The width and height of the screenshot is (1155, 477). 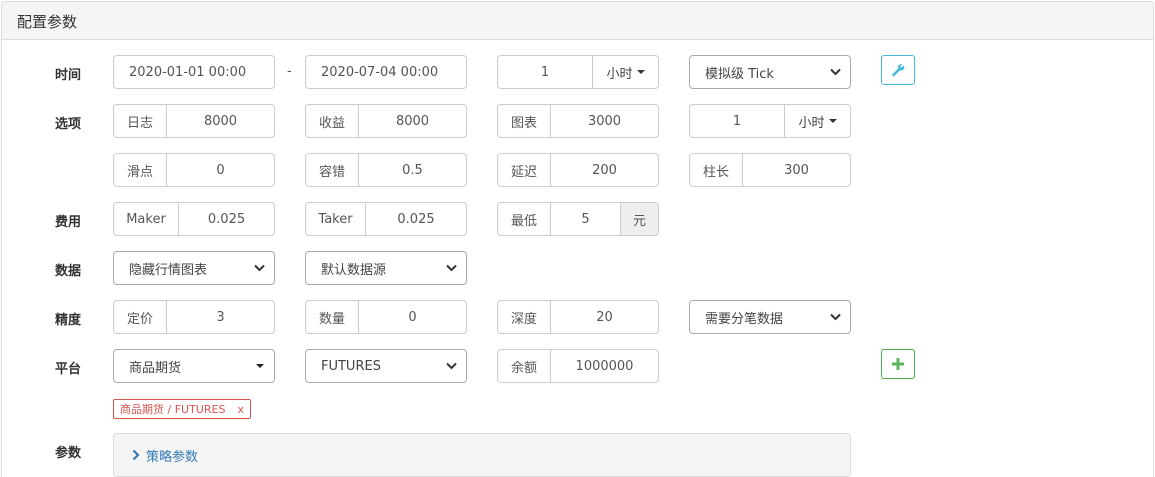 What do you see at coordinates (412, 121) in the screenshot?
I see `profit-limit-input: 8000` at bounding box center [412, 121].